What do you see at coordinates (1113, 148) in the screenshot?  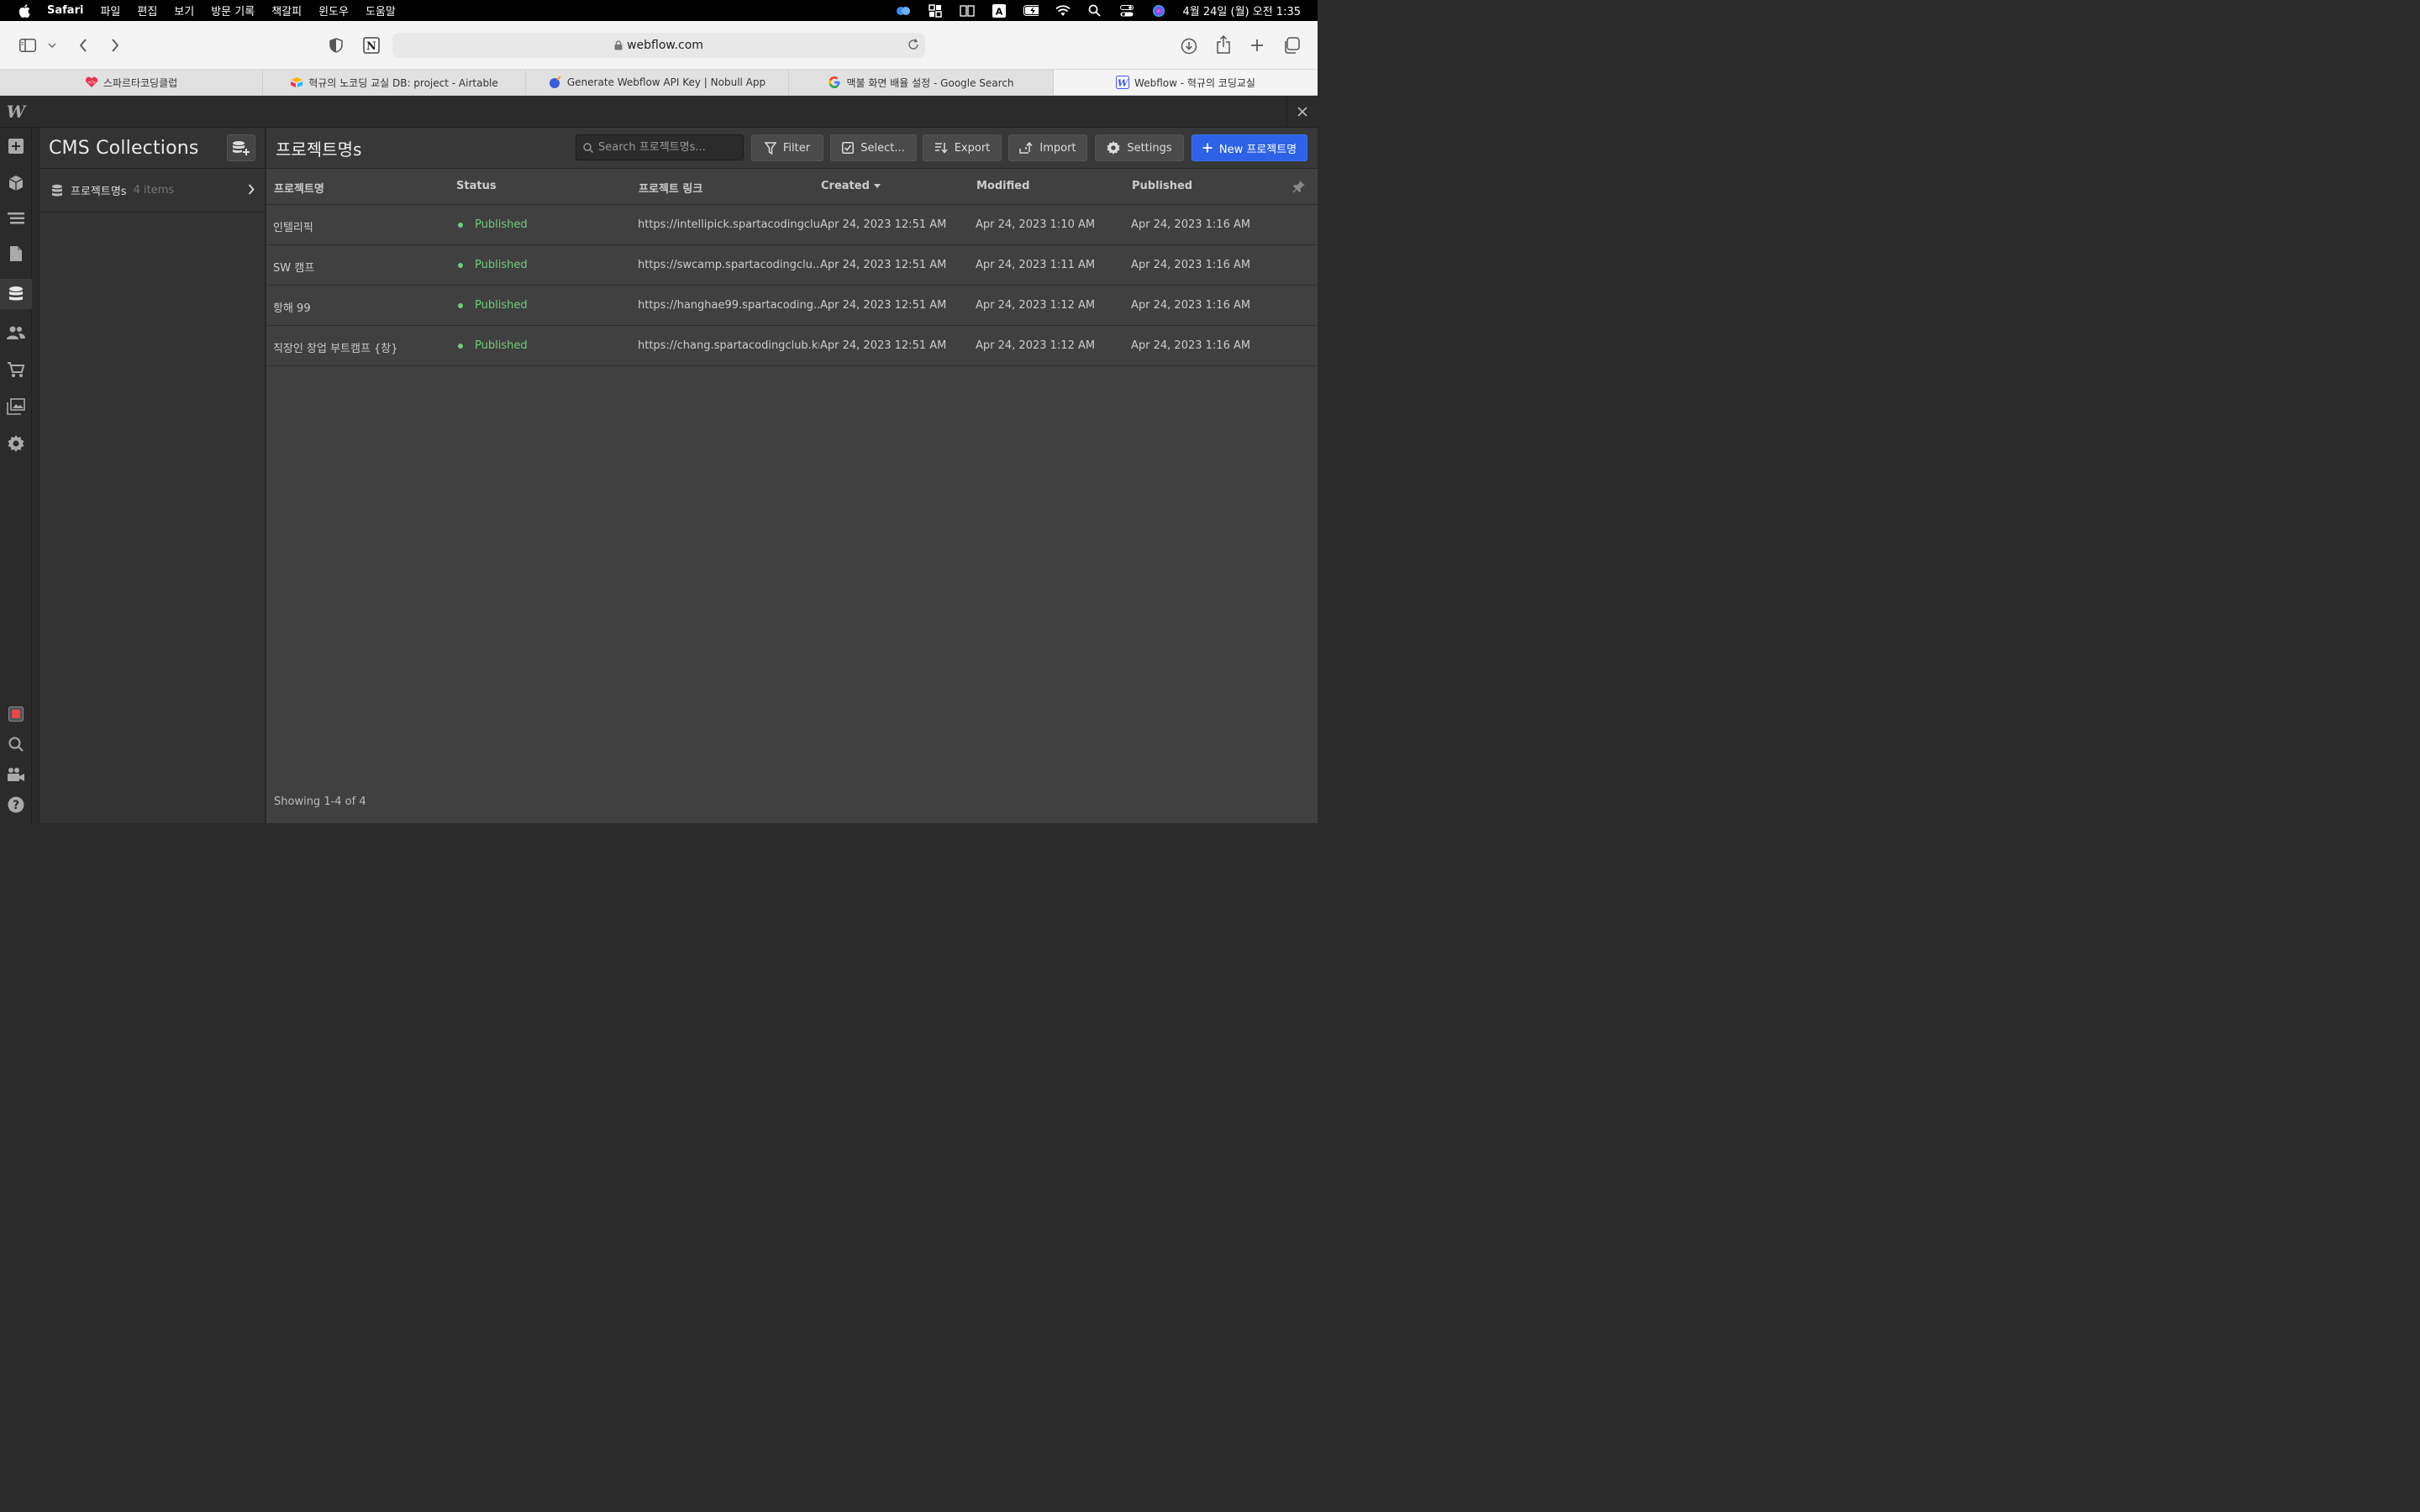 I see `gear-icon` at bounding box center [1113, 148].